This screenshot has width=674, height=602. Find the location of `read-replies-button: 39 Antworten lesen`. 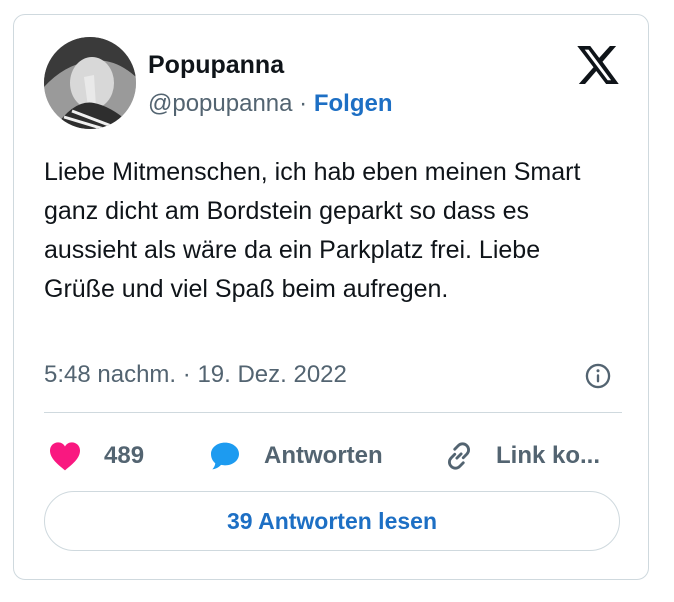

read-replies-button: 39 Antworten lesen is located at coordinates (332, 521).